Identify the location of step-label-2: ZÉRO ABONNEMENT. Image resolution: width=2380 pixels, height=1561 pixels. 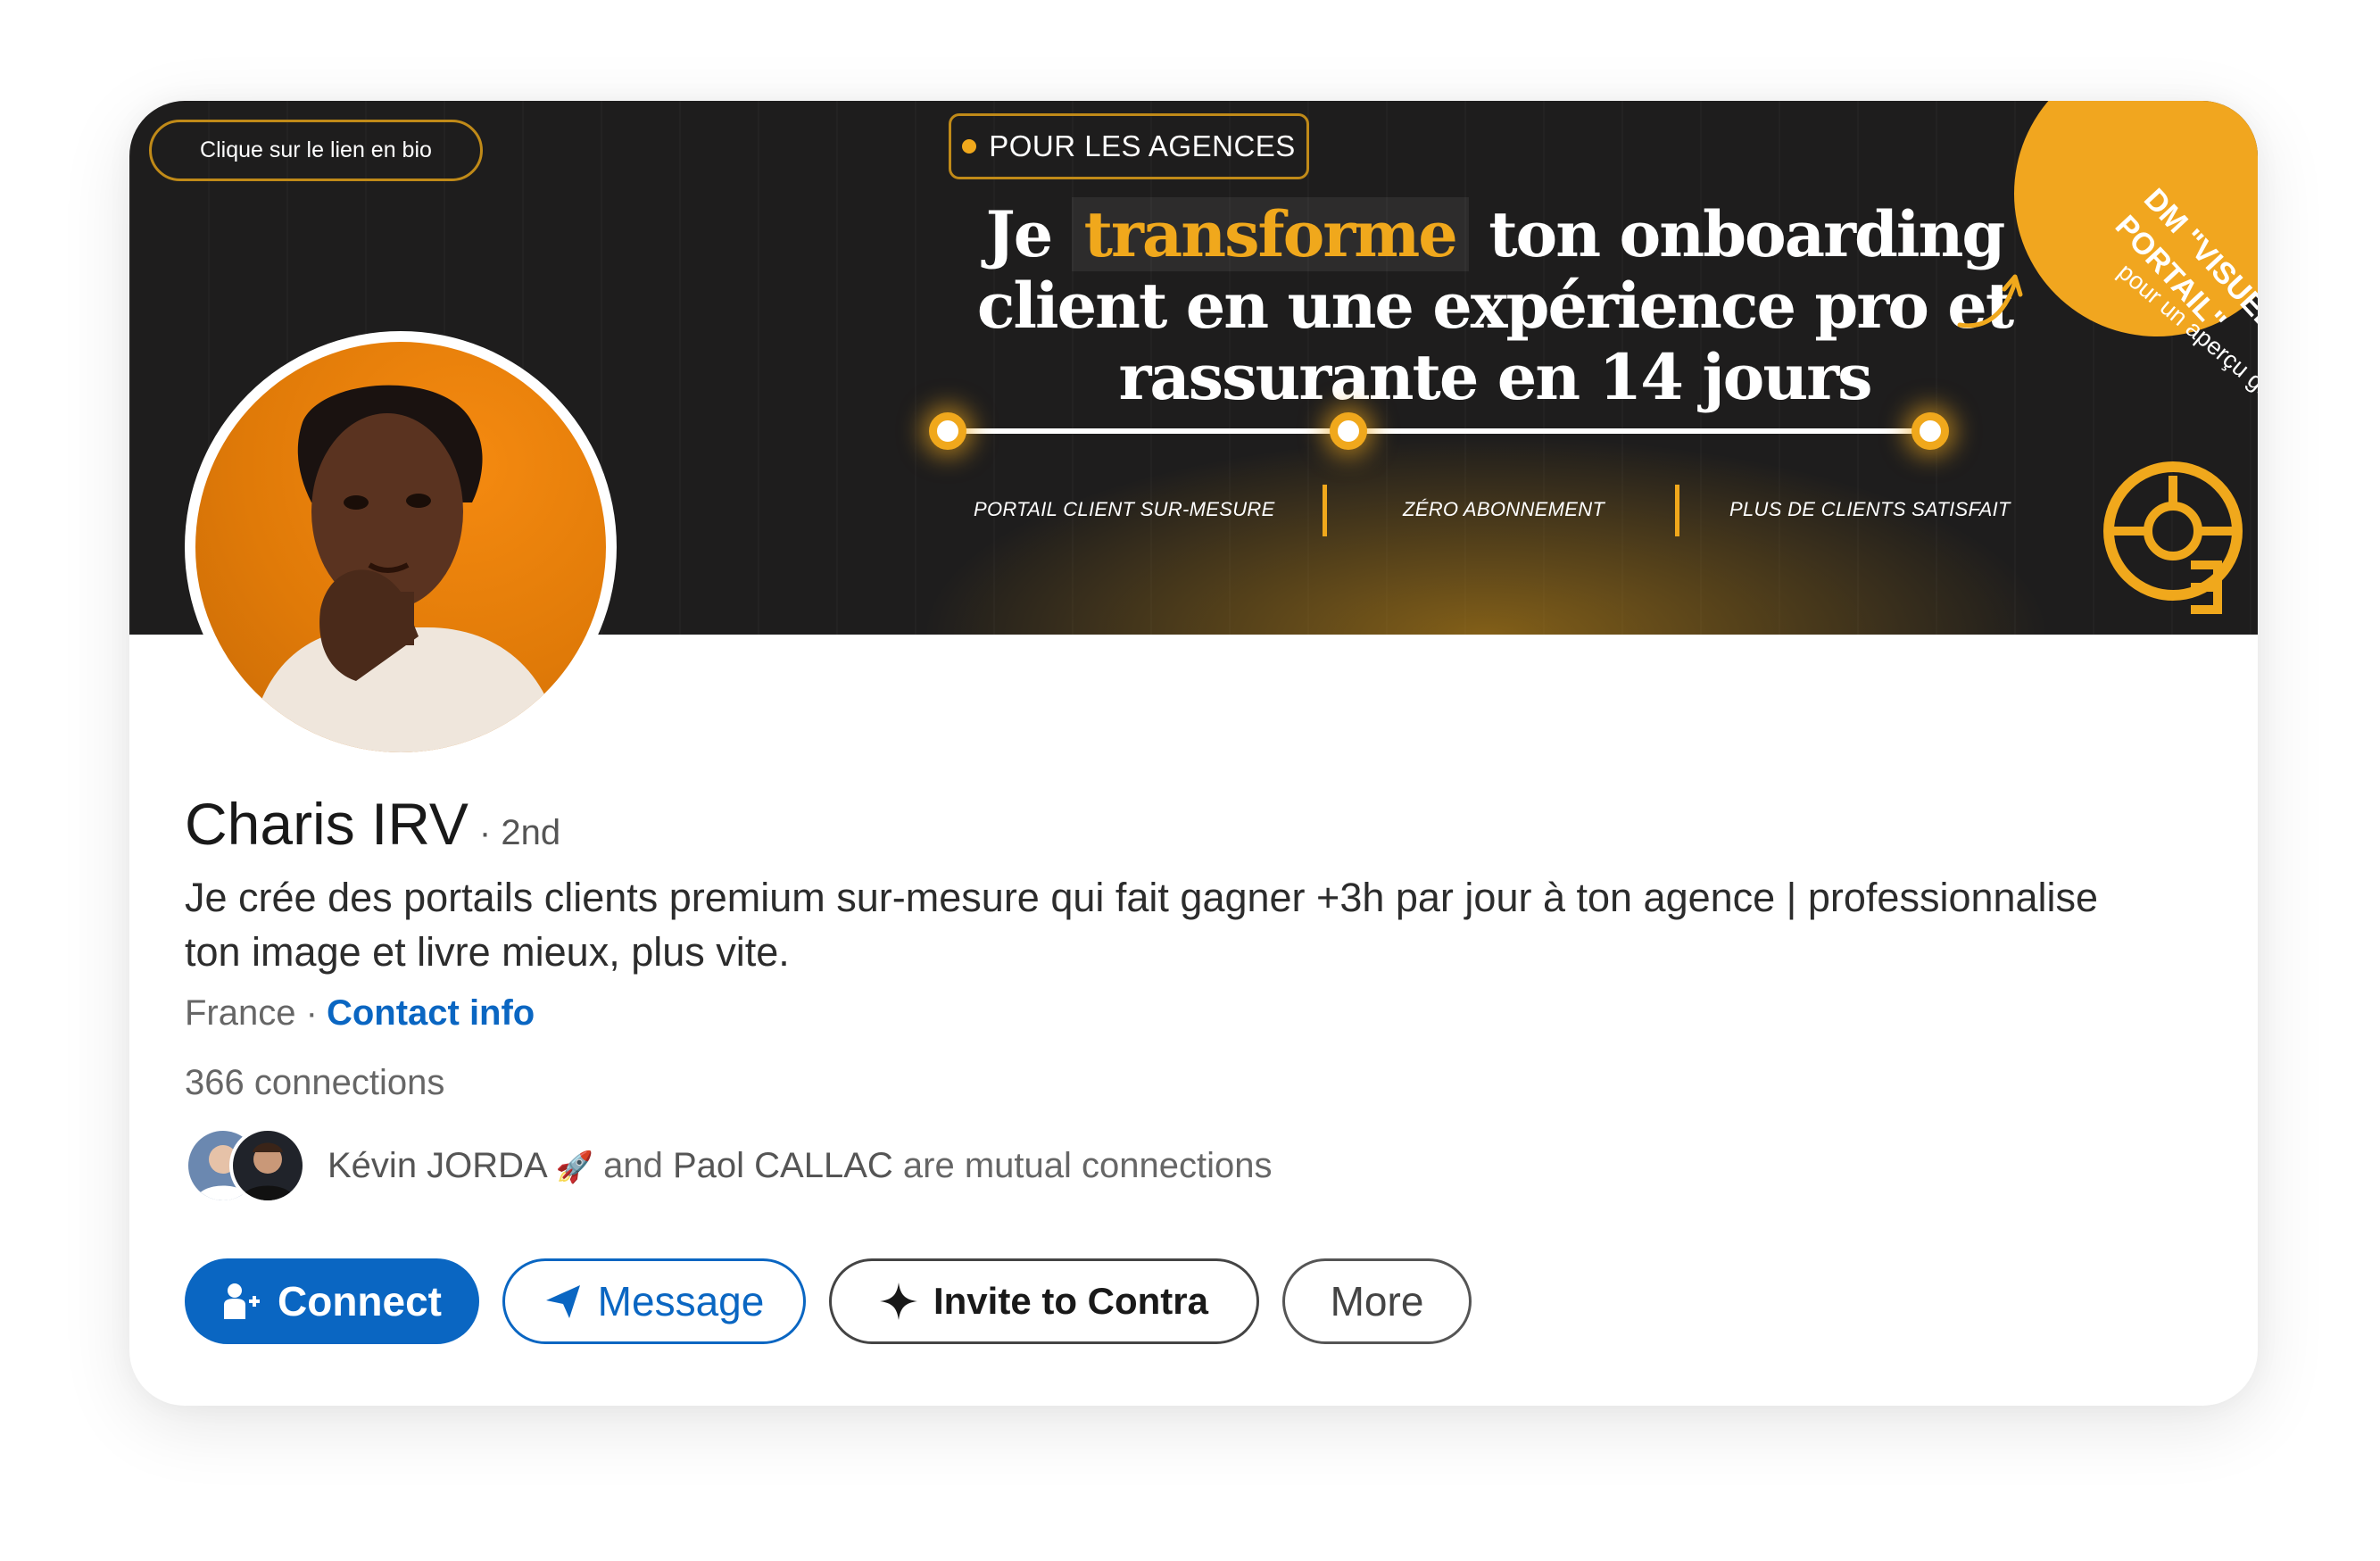
(1504, 509).